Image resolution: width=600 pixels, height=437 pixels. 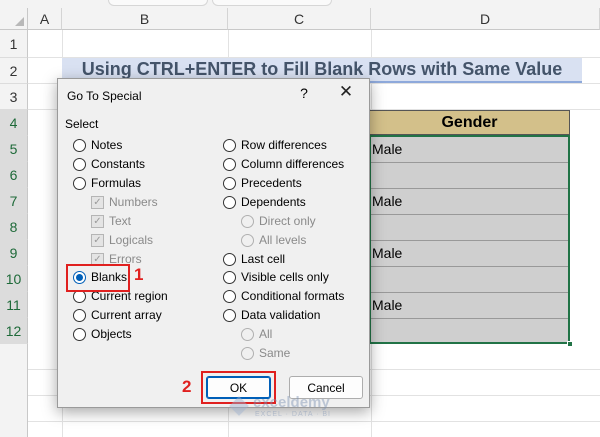 What do you see at coordinates (14, 97) in the screenshot?
I see `row-header-3: 3` at bounding box center [14, 97].